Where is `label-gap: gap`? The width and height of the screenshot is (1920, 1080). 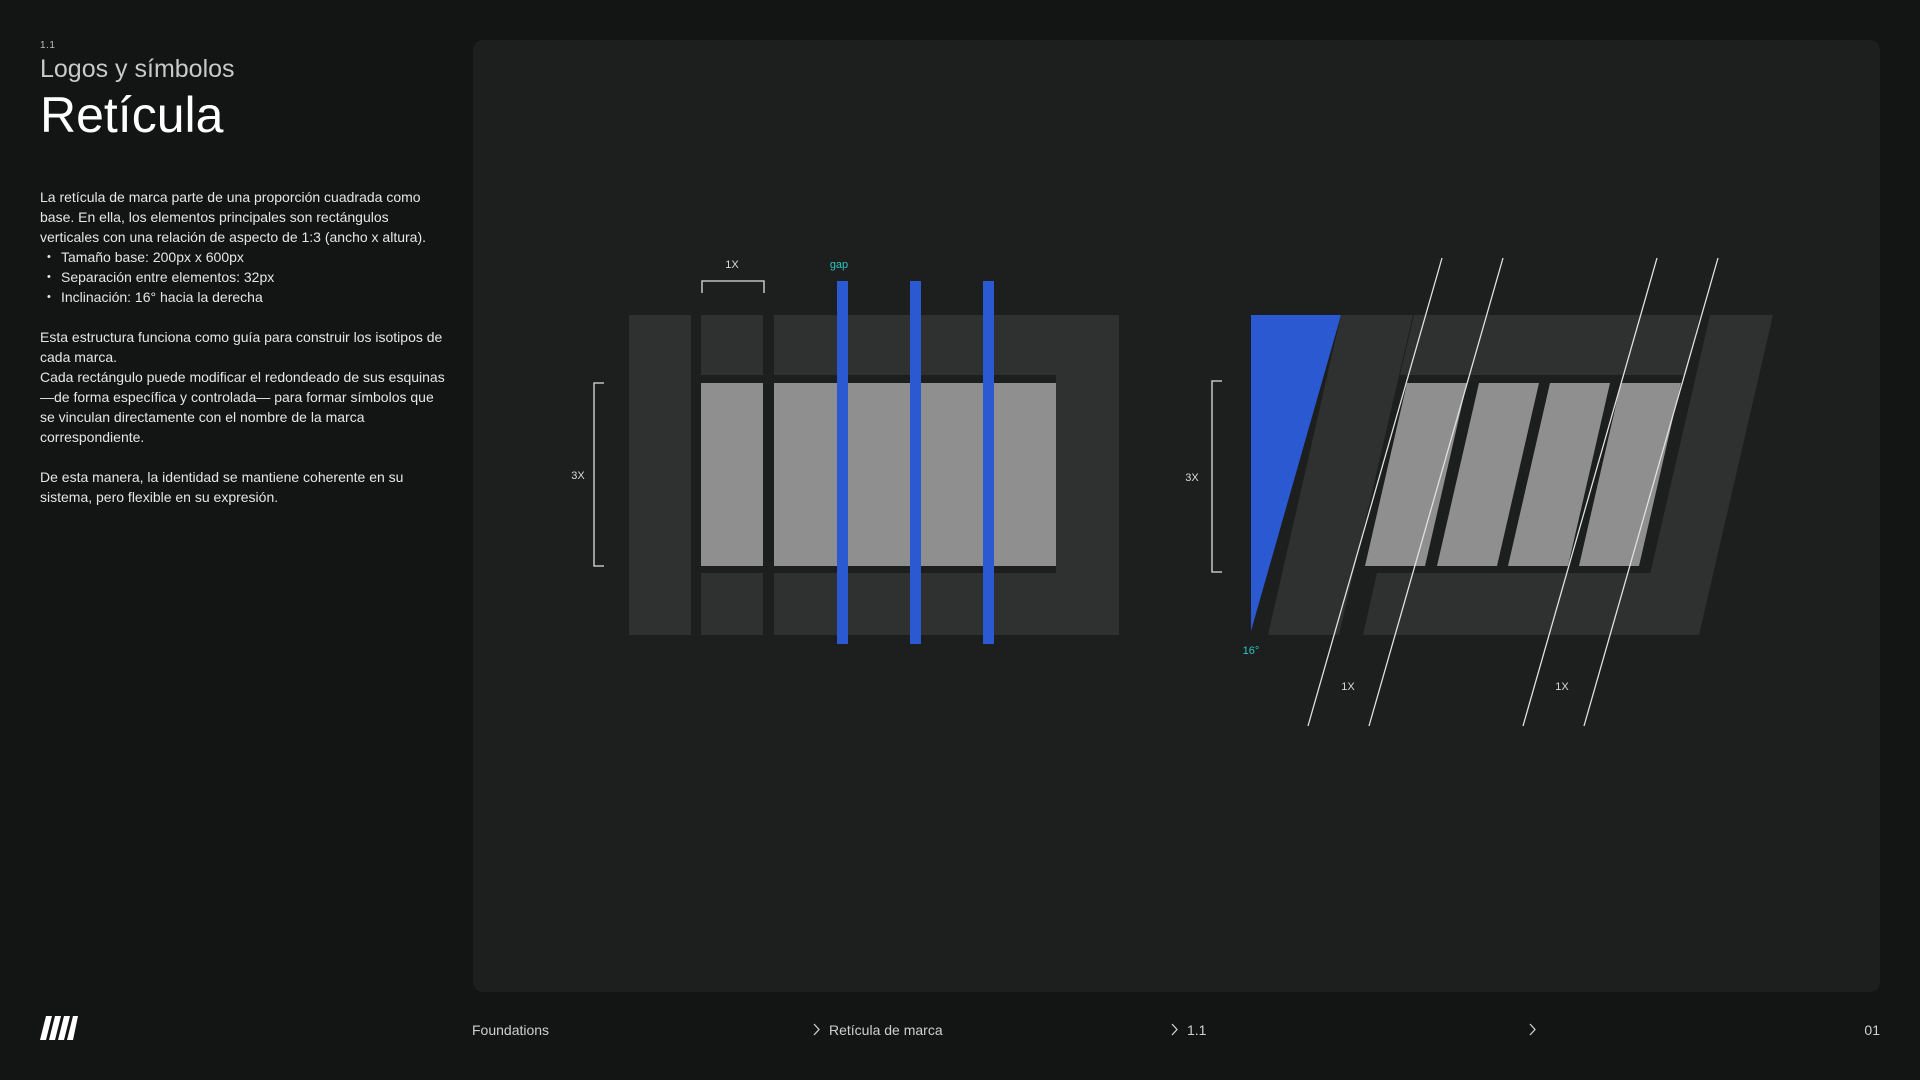
label-gap: gap is located at coordinates (839, 265).